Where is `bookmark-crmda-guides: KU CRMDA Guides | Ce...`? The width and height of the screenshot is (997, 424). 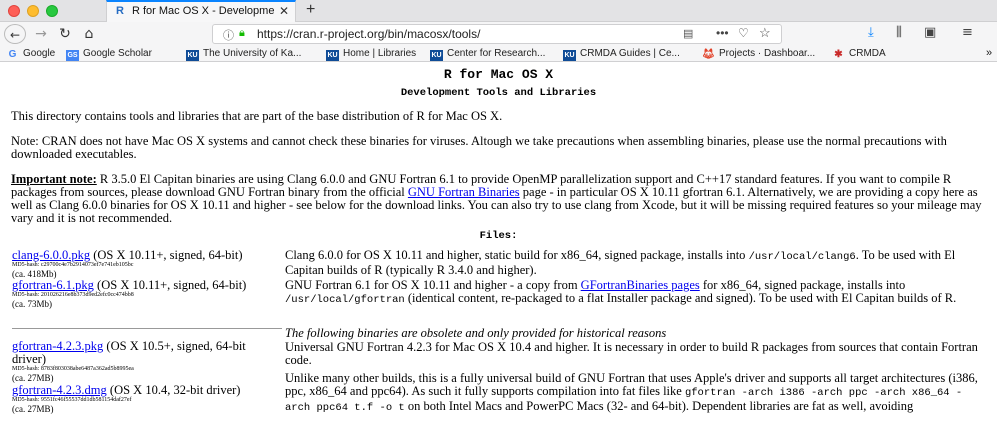
bookmark-crmda-guides: KU CRMDA Guides | Ce... is located at coordinates (621, 54).